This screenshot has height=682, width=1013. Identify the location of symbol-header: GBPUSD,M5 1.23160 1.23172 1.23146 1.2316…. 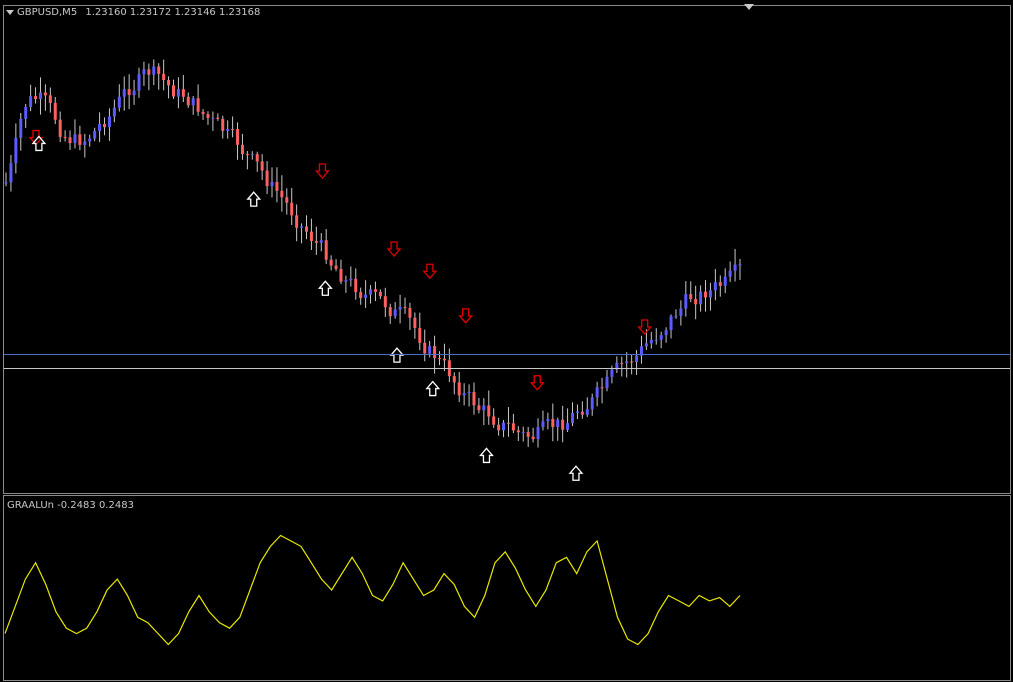
(133, 12).